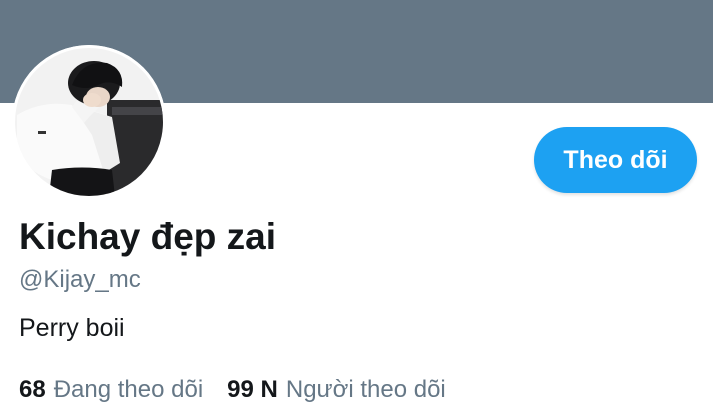 This screenshot has width=713, height=418. I want to click on follow-button: Theo dõi, so click(615, 160).